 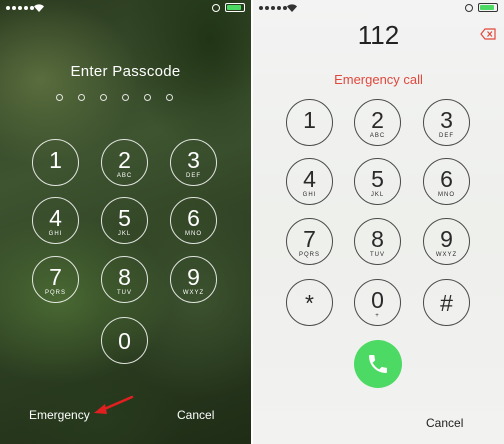 I want to click on key-star: *, so click(x=309, y=302).